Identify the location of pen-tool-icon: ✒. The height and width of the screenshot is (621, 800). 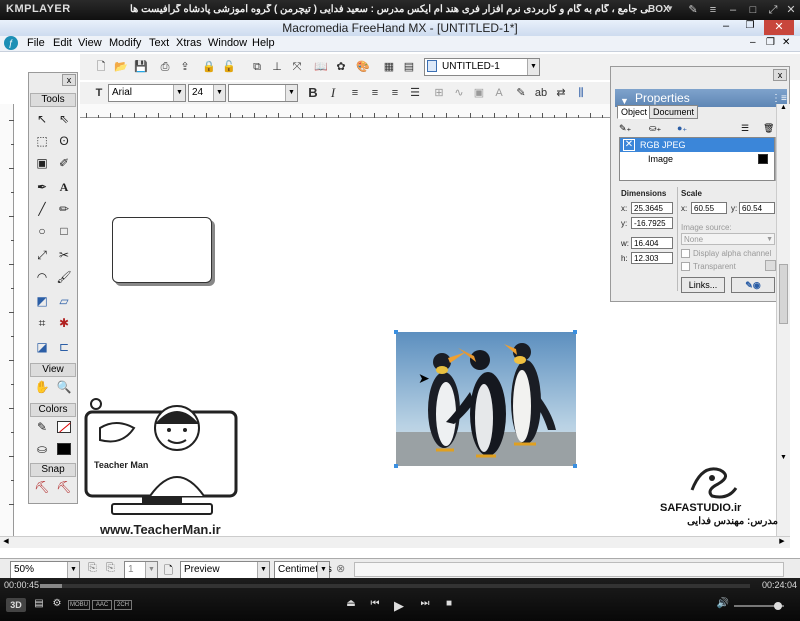
(42, 187).